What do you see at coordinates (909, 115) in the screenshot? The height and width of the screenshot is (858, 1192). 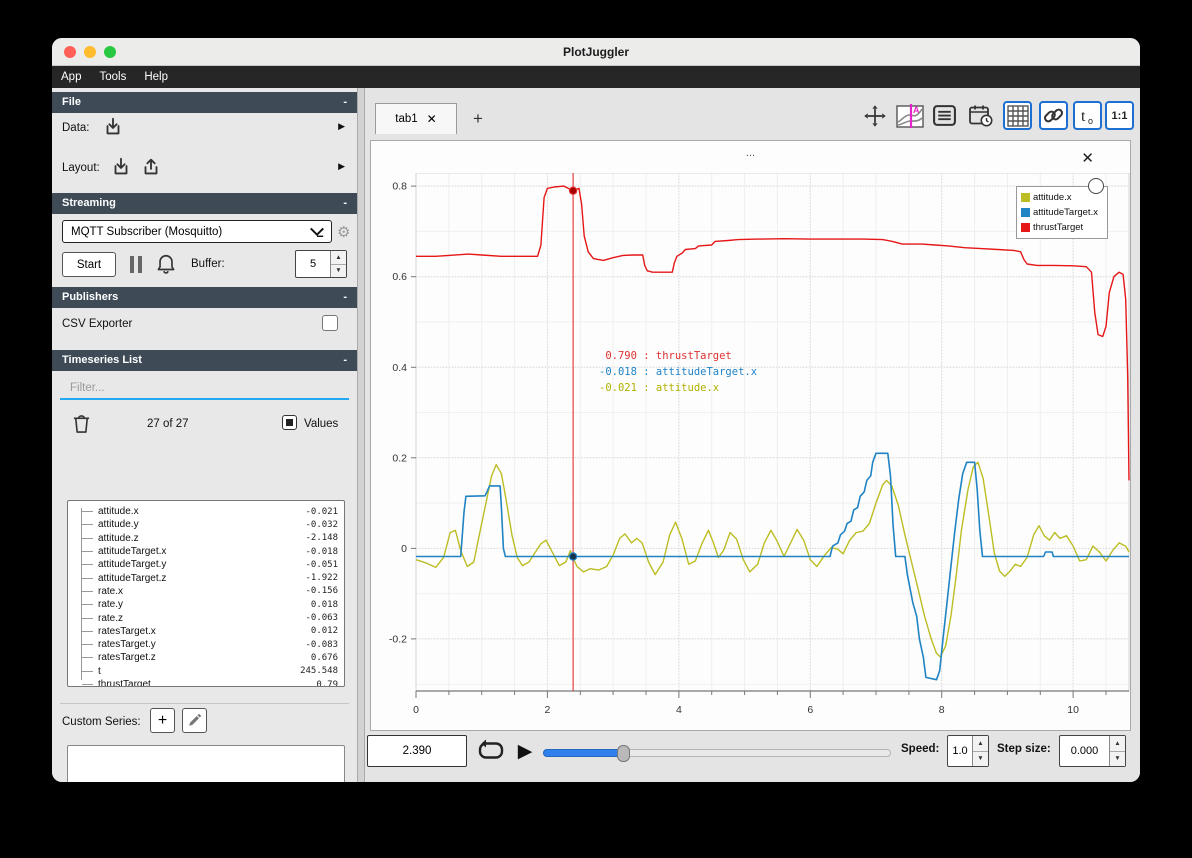 I see `curve-tracker-button: A` at bounding box center [909, 115].